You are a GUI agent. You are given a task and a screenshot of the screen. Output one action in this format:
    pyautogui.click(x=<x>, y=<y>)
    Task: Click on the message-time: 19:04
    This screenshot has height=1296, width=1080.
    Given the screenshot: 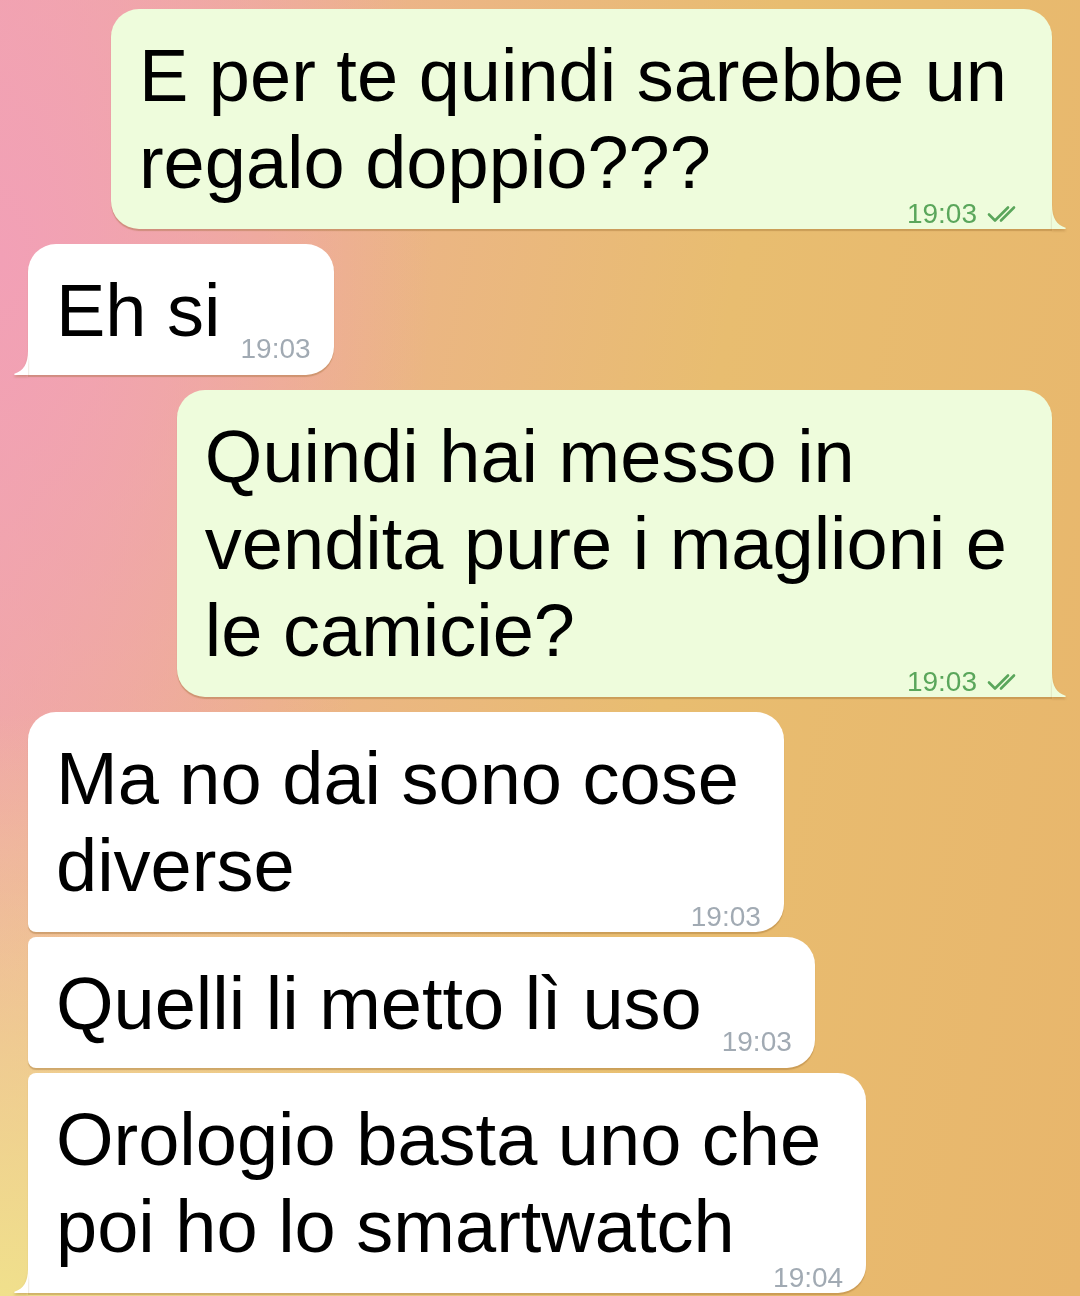 What is the action you would take?
    pyautogui.click(x=808, y=1278)
    